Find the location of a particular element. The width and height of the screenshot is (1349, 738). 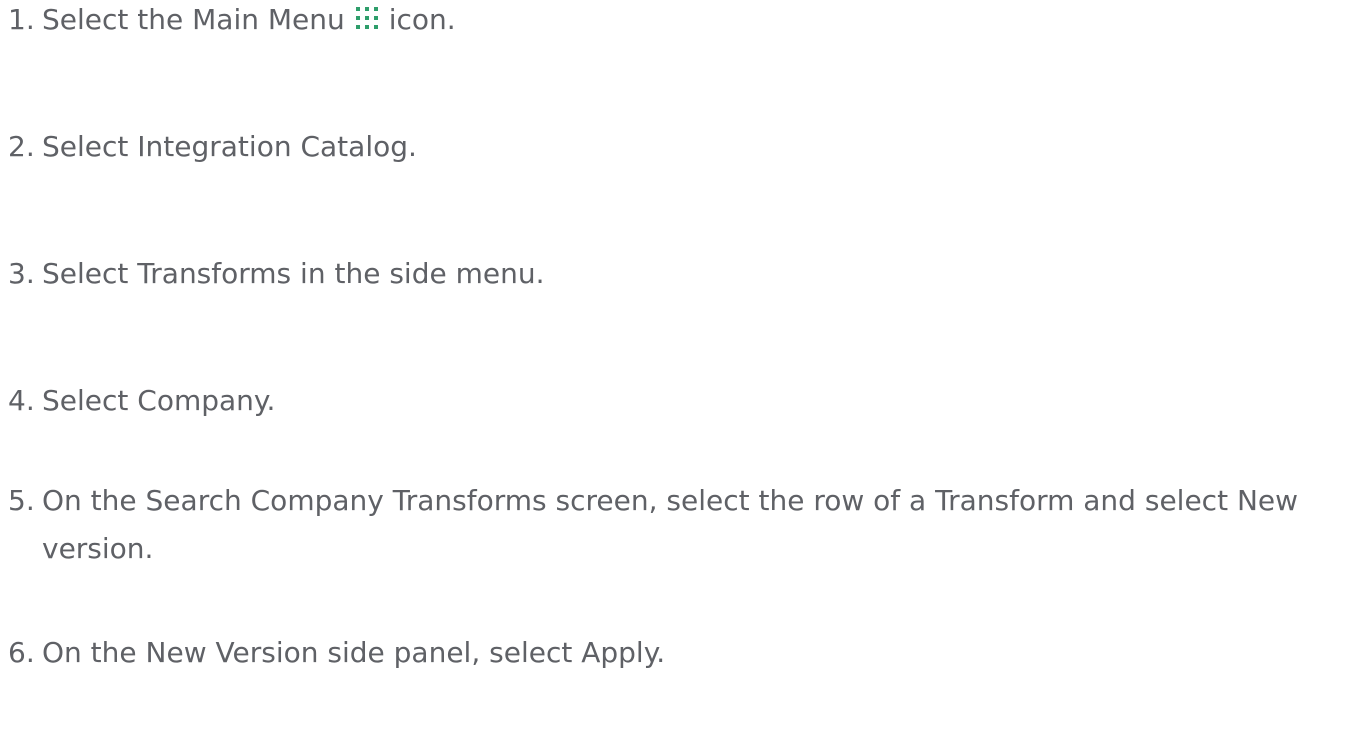

step-text: Select Company. is located at coordinates (159, 400).